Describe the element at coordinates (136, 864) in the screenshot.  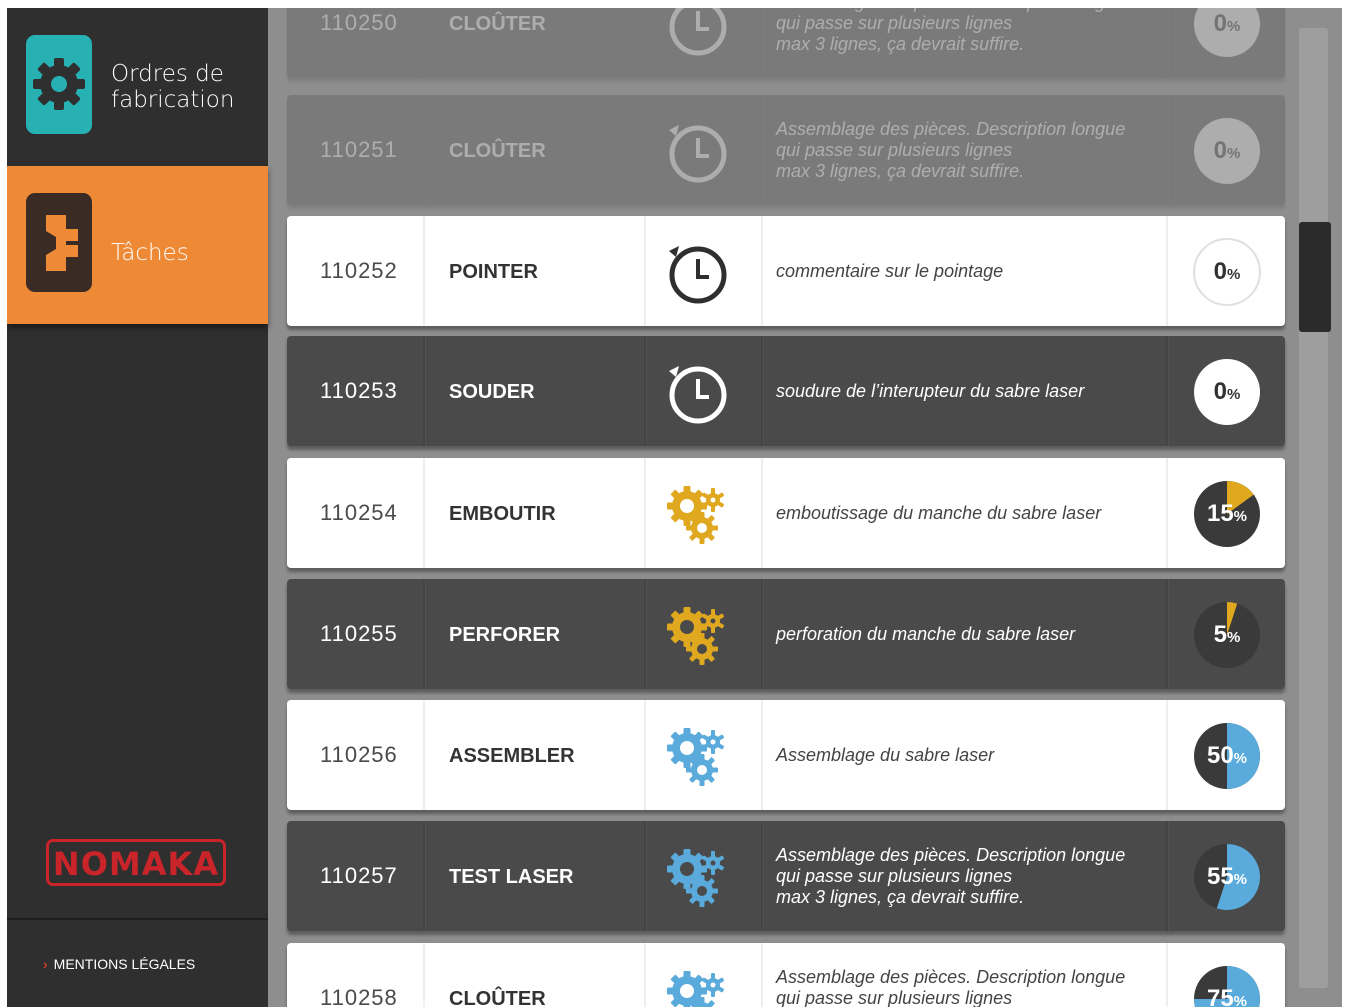
I see `logo-text: NOMAKA` at that location.